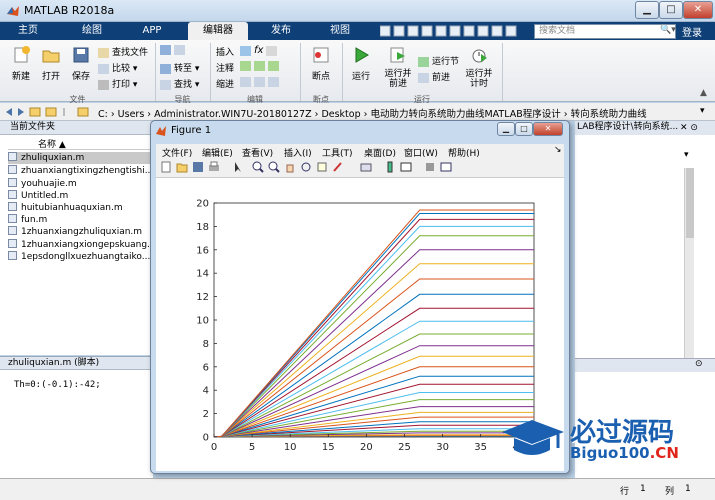  I want to click on open-button: 打开, so click(51, 64).